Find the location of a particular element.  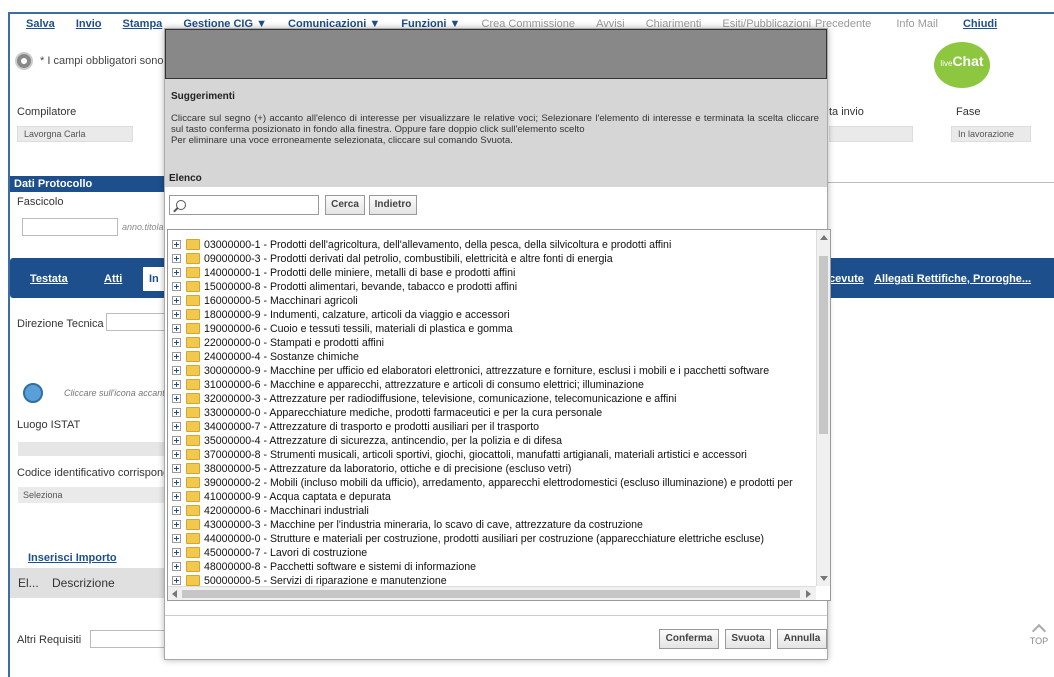

scroll-down-arrow-icon is located at coordinates (824, 578).